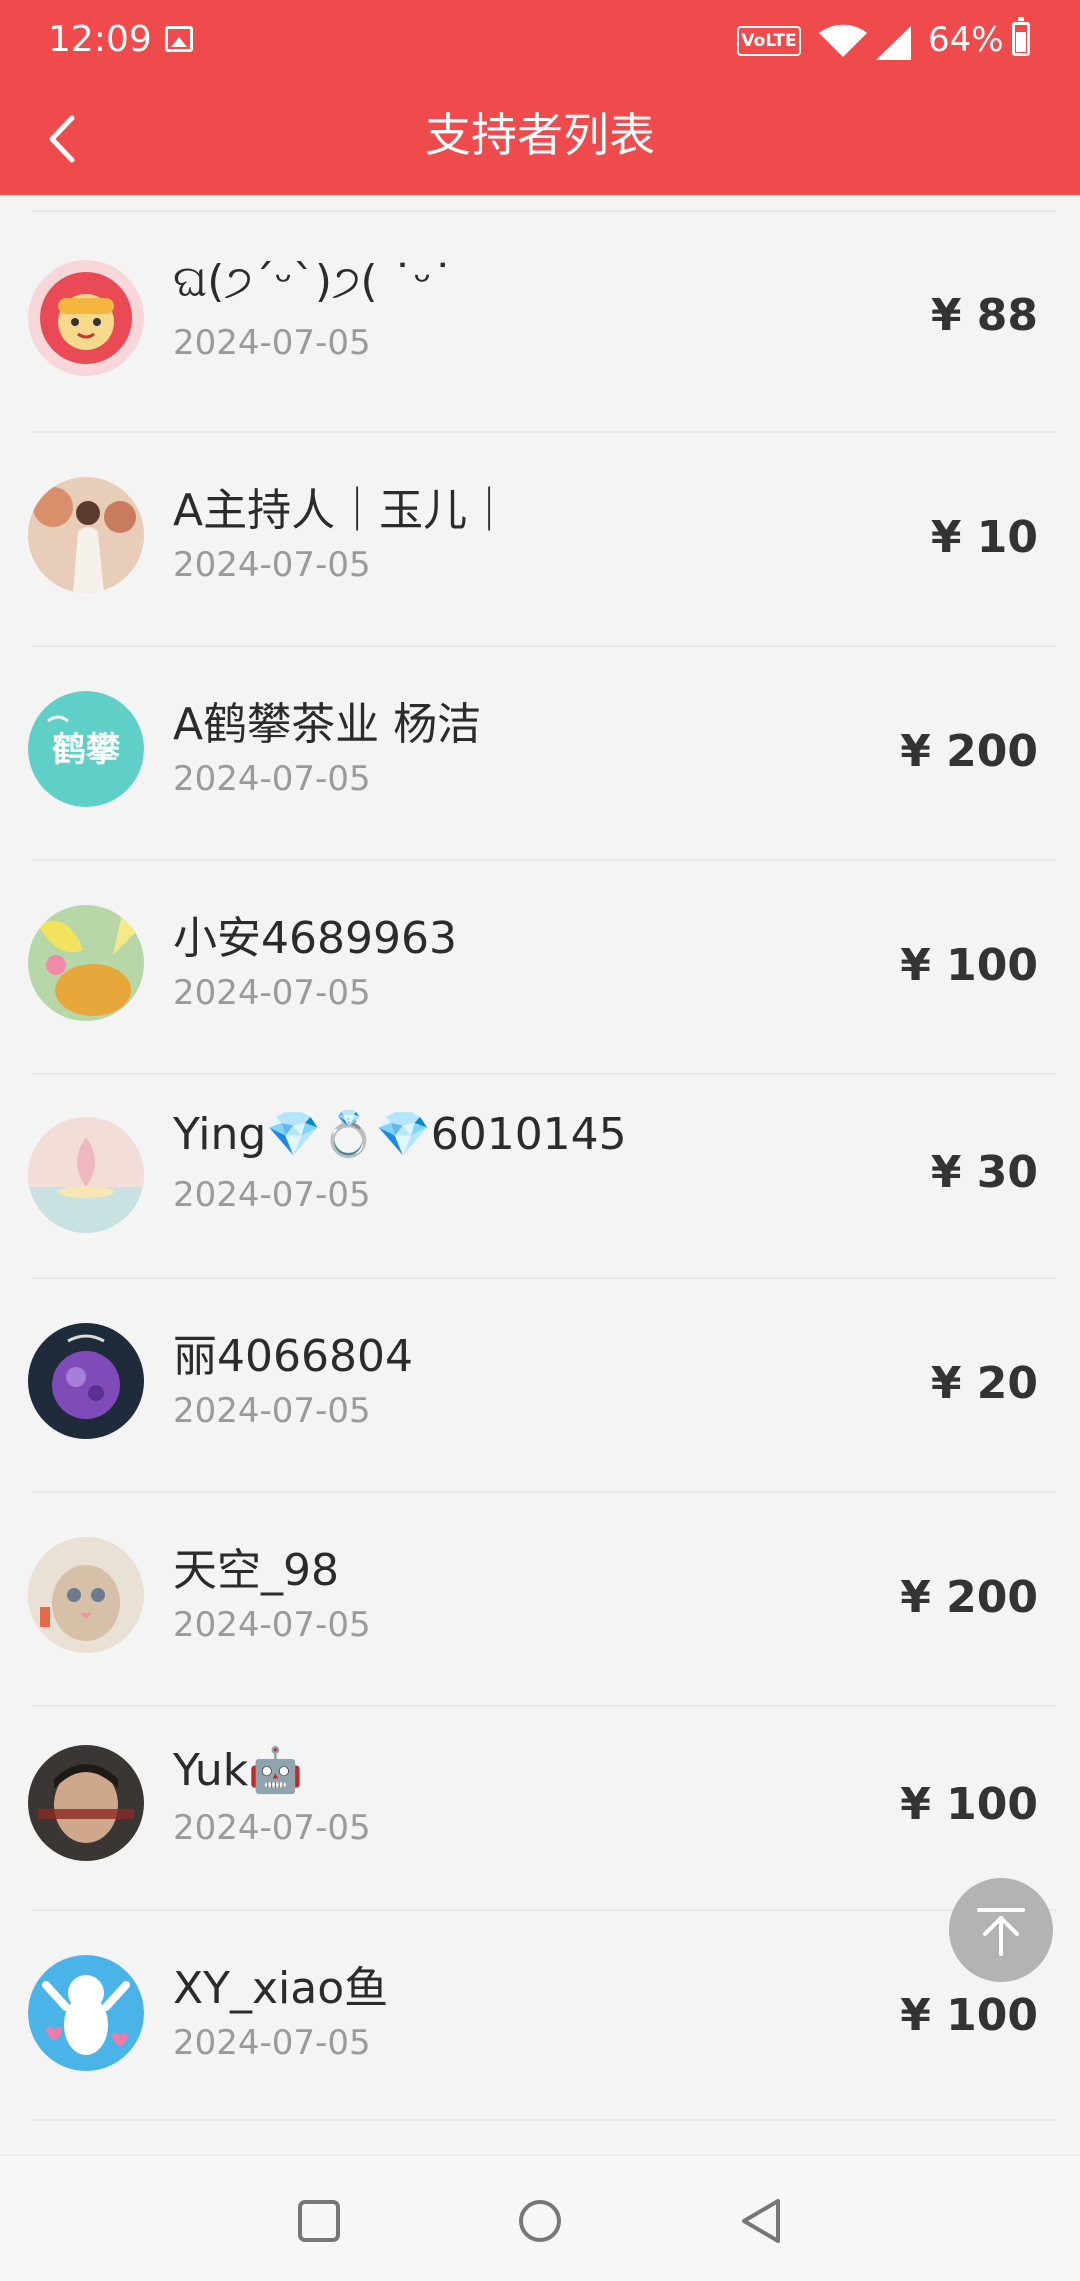 The height and width of the screenshot is (2281, 1080). What do you see at coordinates (281, 1988) in the screenshot?
I see `supporter-name: XY_xiao鱼` at bounding box center [281, 1988].